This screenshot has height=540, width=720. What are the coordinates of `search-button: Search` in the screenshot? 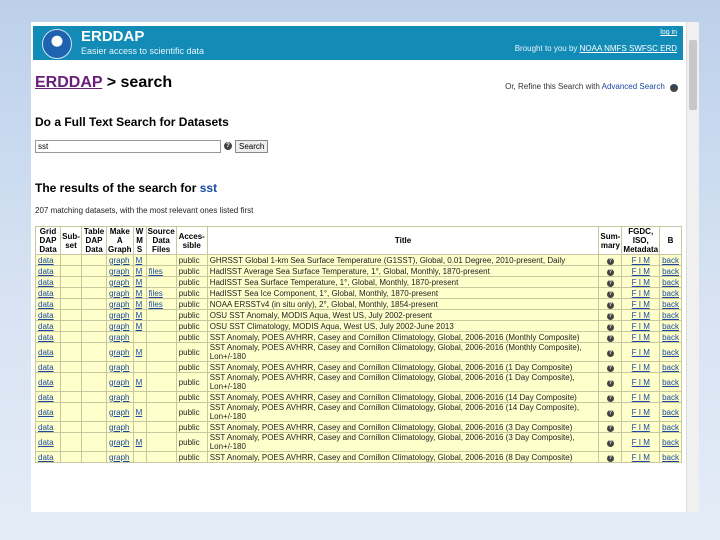 It's located at (252, 146).